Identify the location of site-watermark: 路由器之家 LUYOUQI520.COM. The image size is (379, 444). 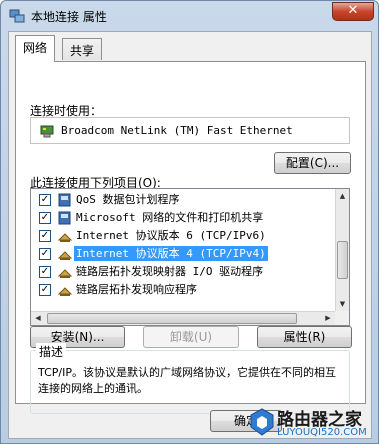
(312, 424).